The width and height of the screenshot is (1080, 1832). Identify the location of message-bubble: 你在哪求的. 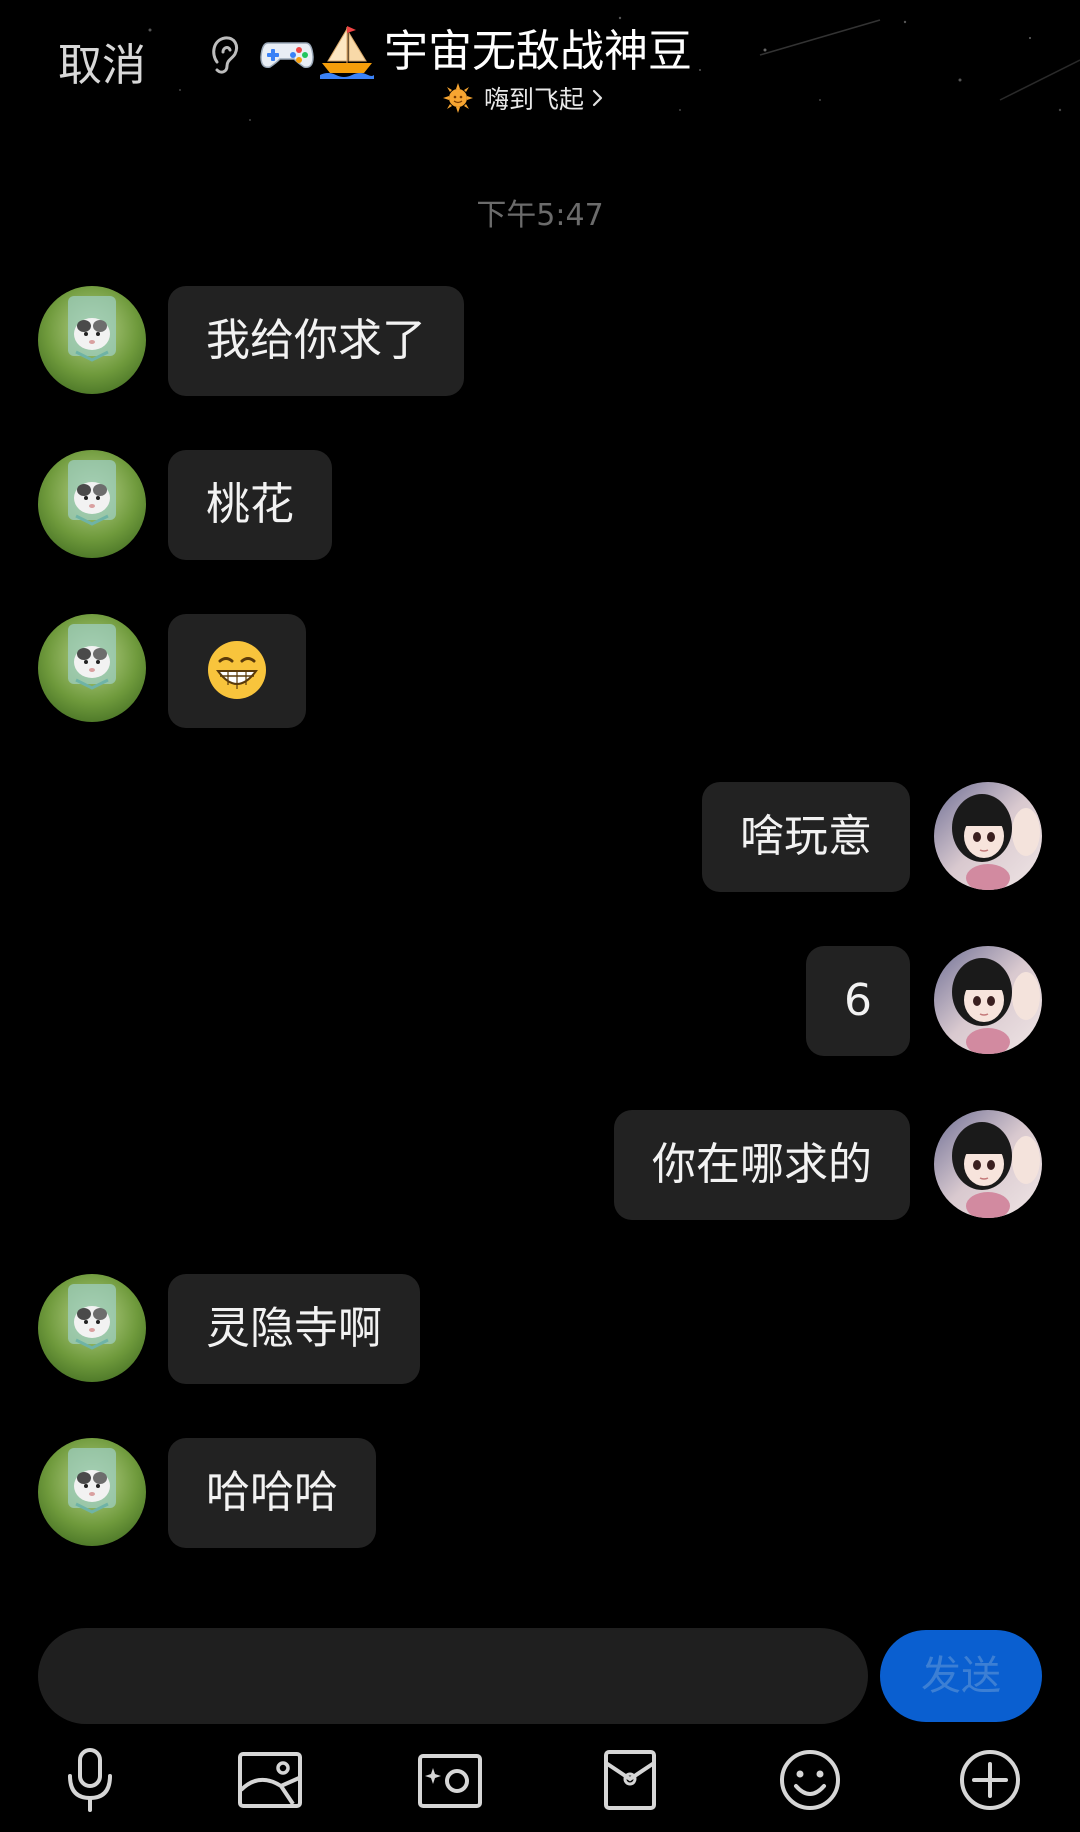
(762, 1165).